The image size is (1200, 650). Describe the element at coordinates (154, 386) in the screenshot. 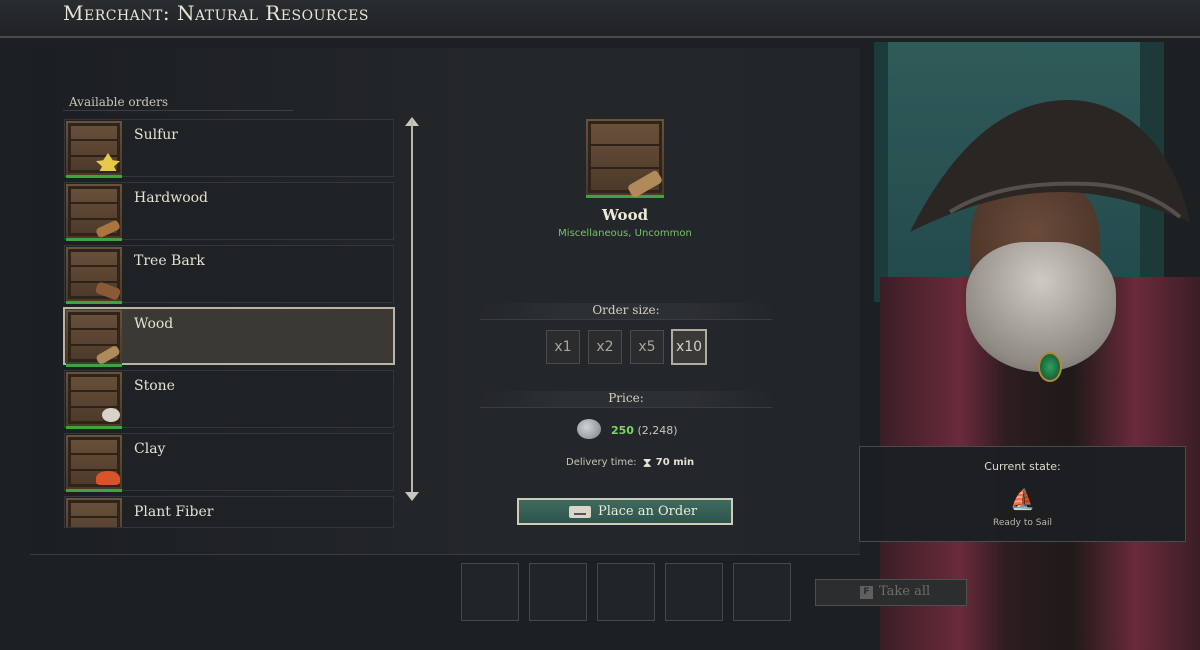

I see `order-label: Stone` at that location.